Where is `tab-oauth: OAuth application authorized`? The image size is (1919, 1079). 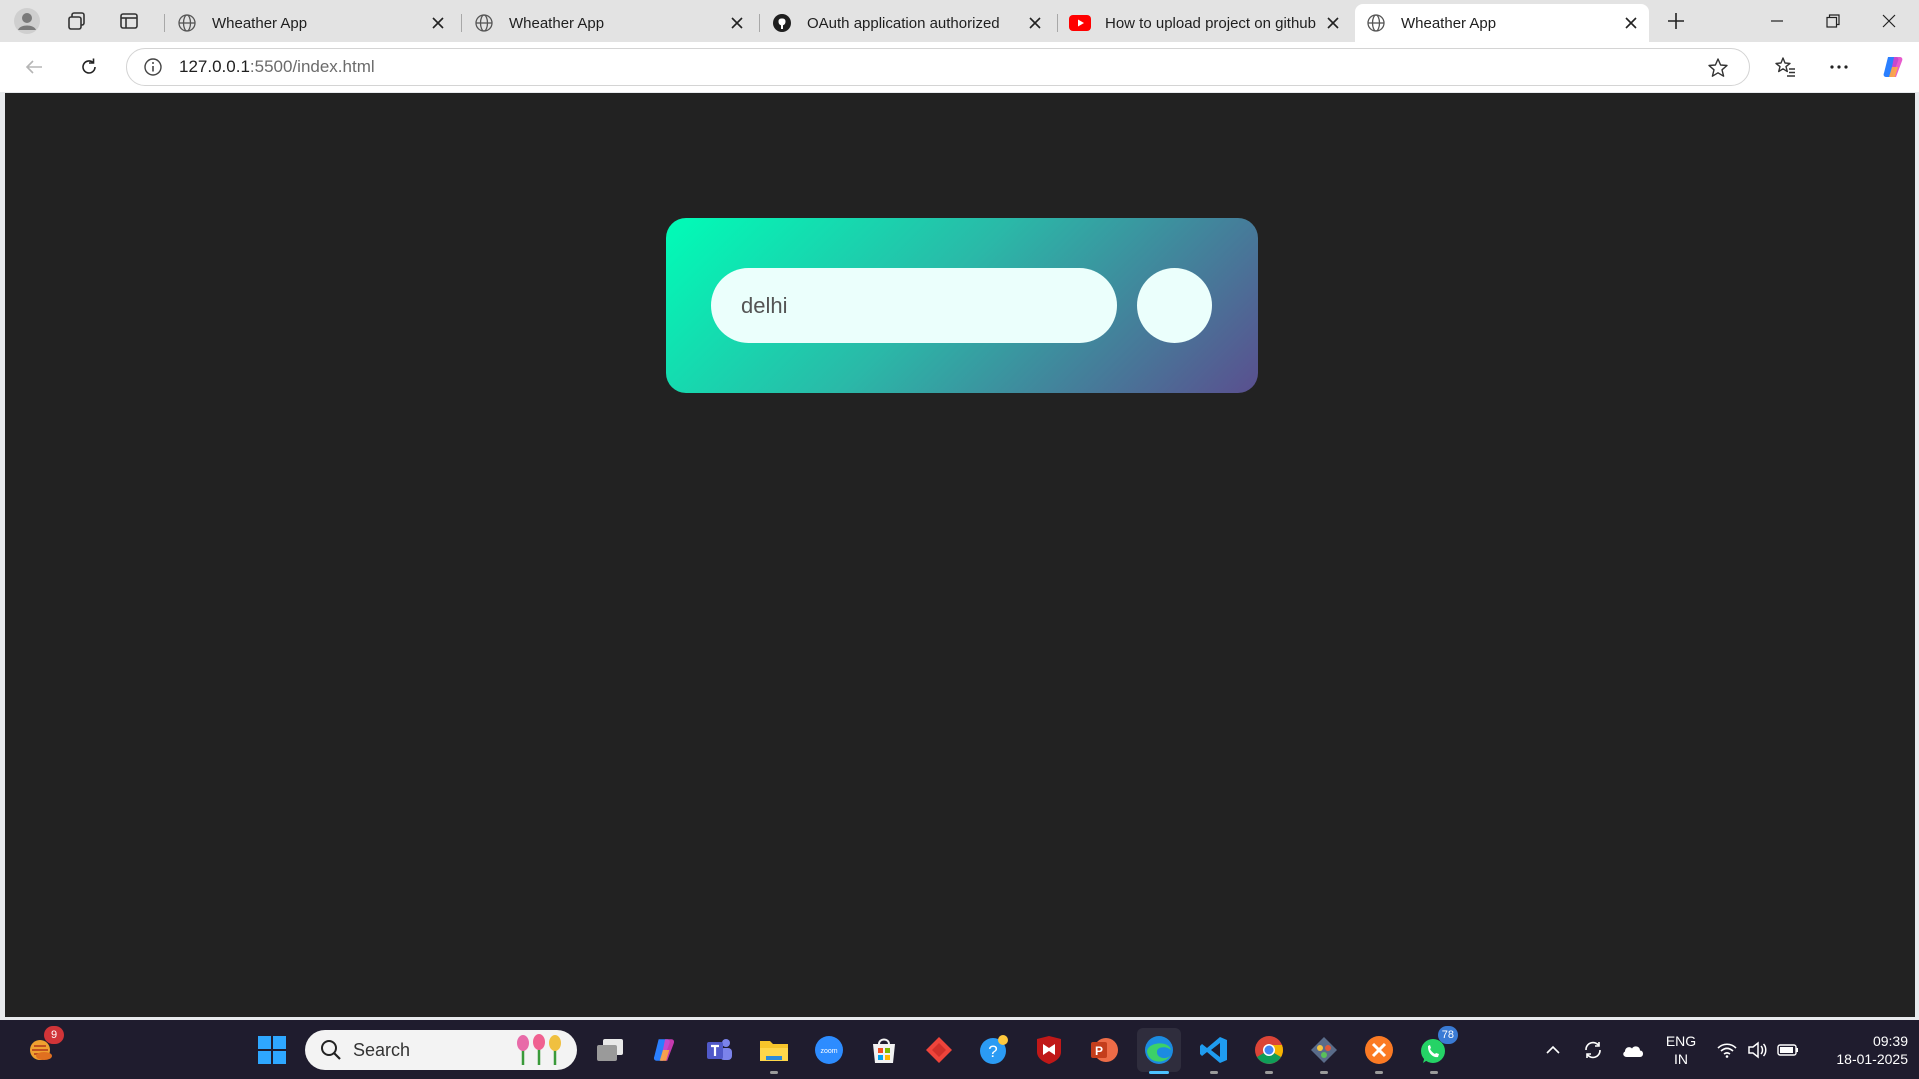 tab-oauth: OAuth application authorized is located at coordinates (907, 23).